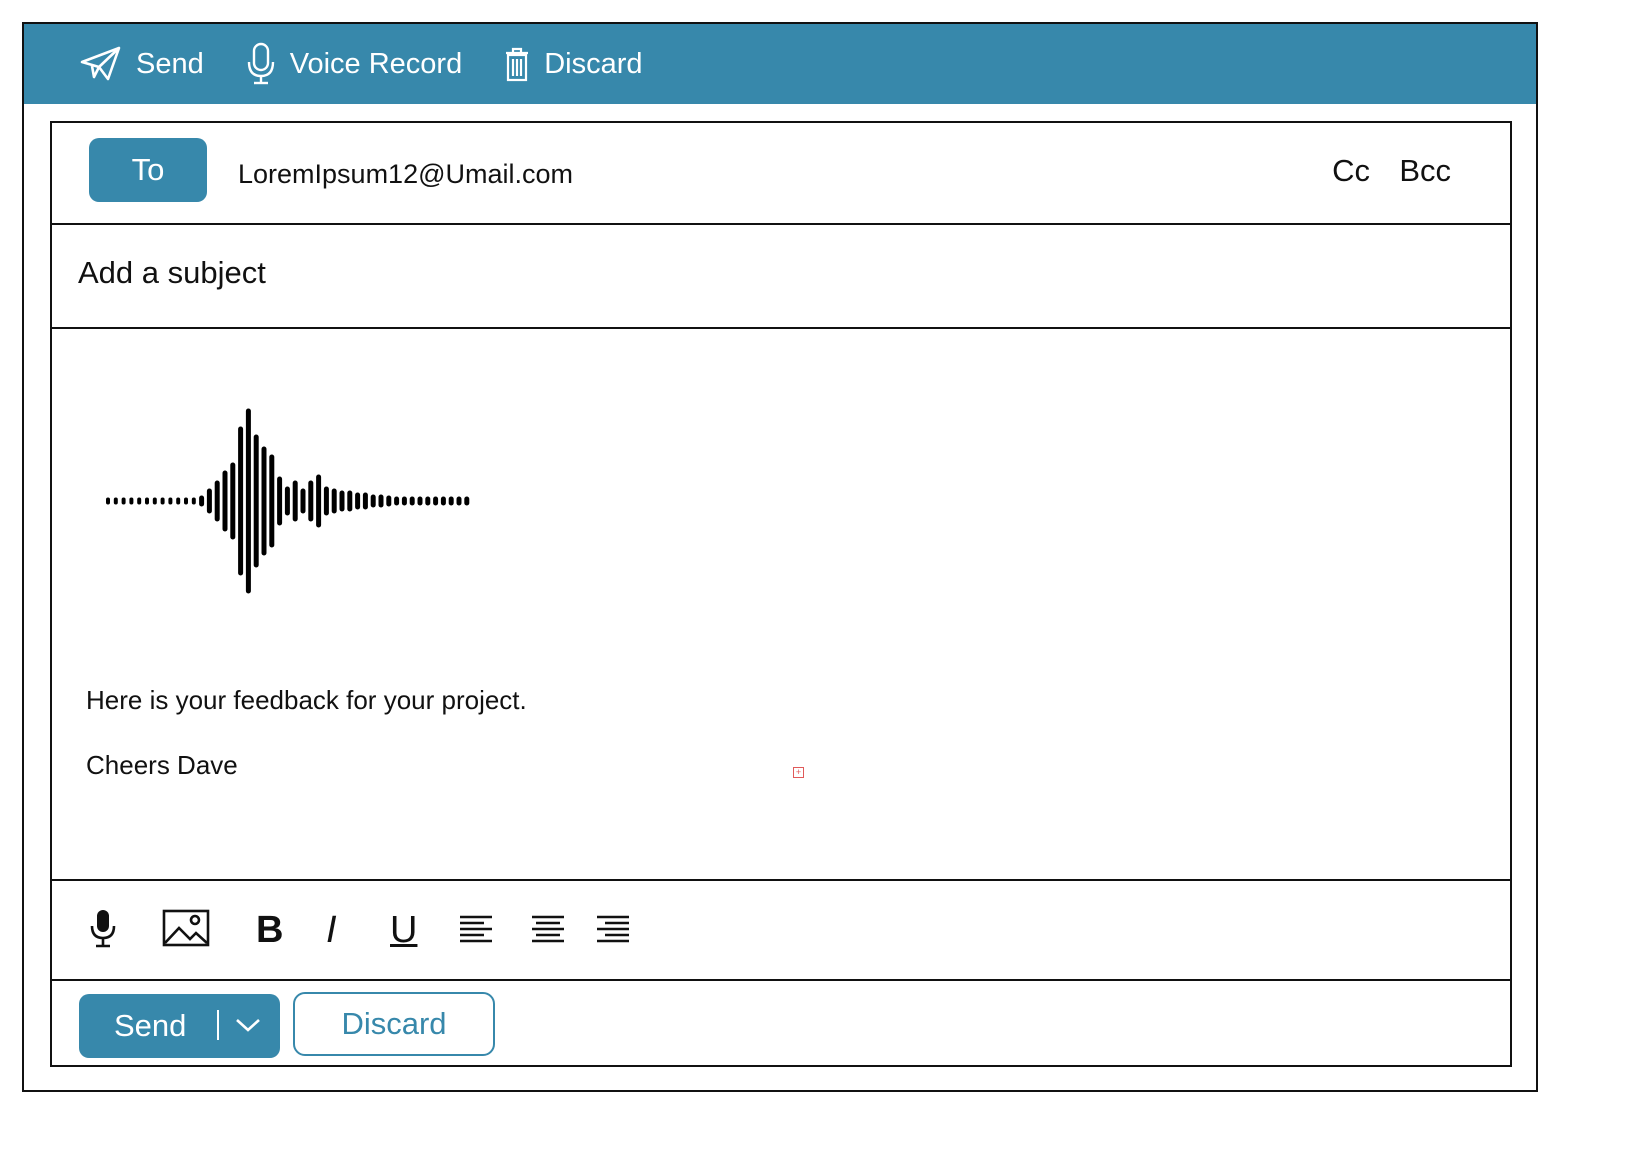 The image size is (1628, 1160). What do you see at coordinates (798, 772) in the screenshot?
I see `plus-marker-icon: +` at bounding box center [798, 772].